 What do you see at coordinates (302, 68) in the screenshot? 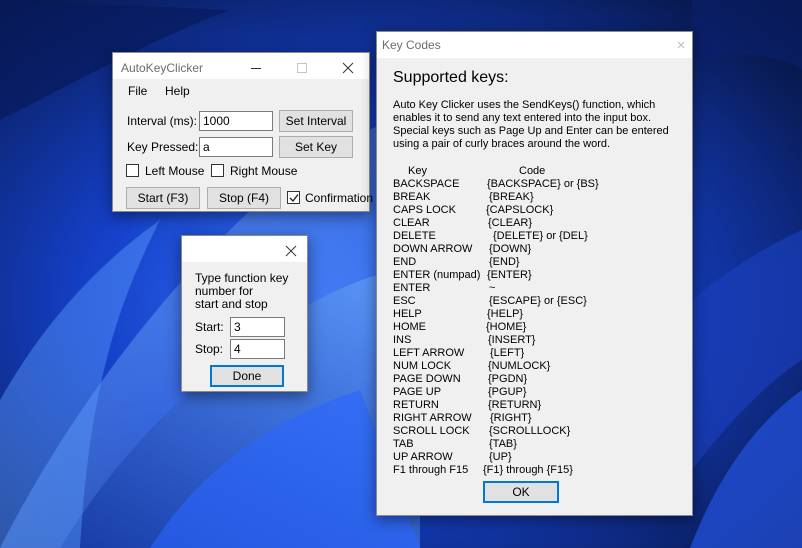
I see `maximize-icon` at bounding box center [302, 68].